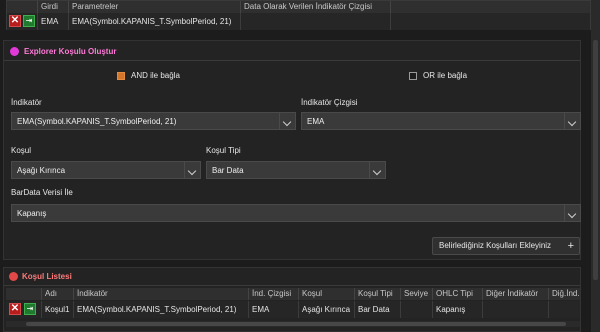  What do you see at coordinates (413, 76) in the screenshot?
I see `or-checkbox` at bounding box center [413, 76].